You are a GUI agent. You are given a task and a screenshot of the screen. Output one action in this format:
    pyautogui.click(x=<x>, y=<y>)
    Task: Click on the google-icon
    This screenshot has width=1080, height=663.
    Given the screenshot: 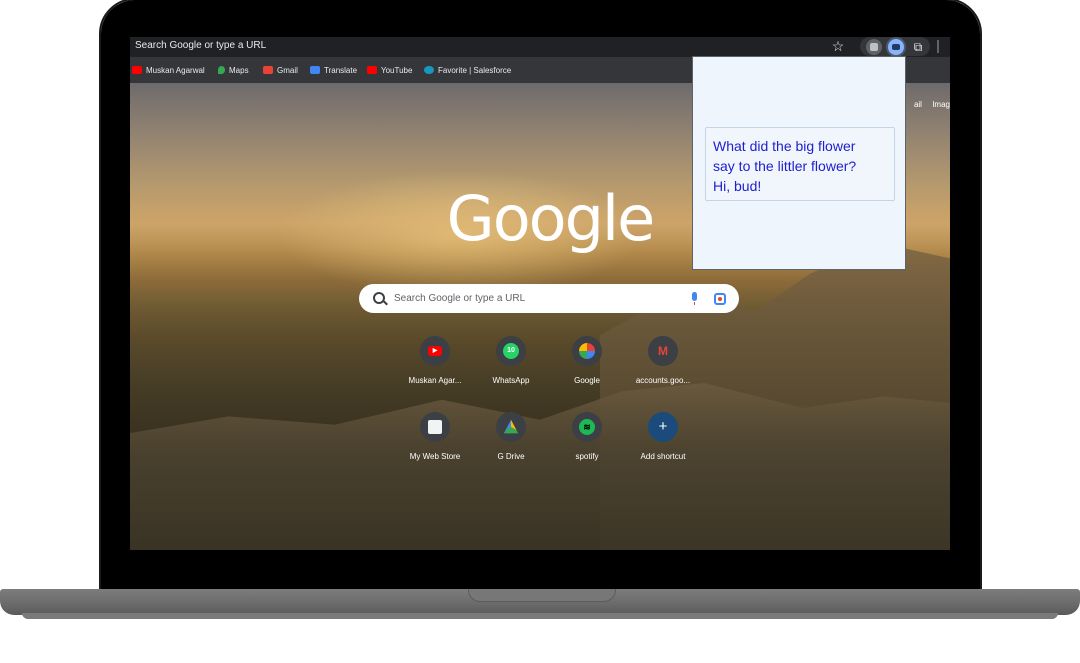 What is the action you would take?
    pyautogui.click(x=587, y=351)
    